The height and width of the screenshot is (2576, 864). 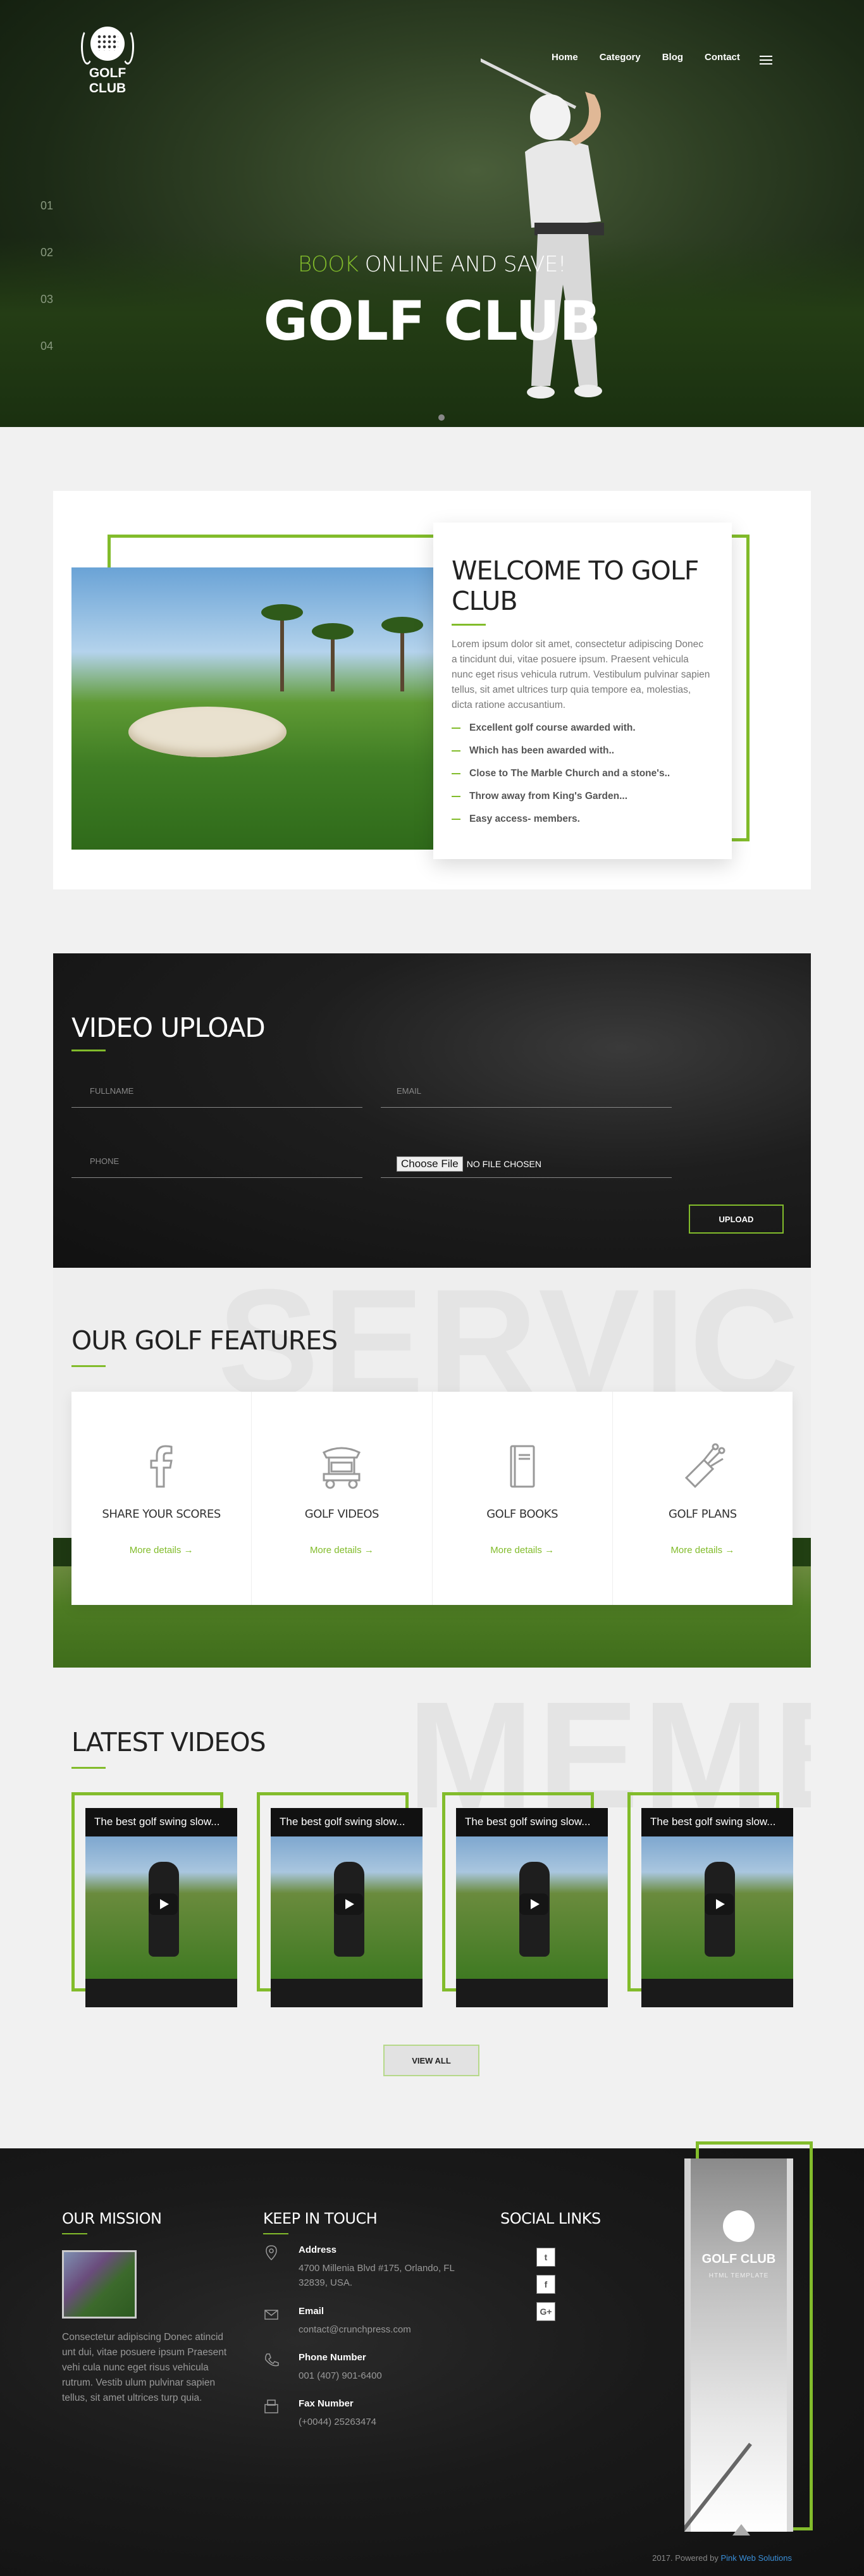 I want to click on google-plus-icon: G+, so click(x=545, y=2312).